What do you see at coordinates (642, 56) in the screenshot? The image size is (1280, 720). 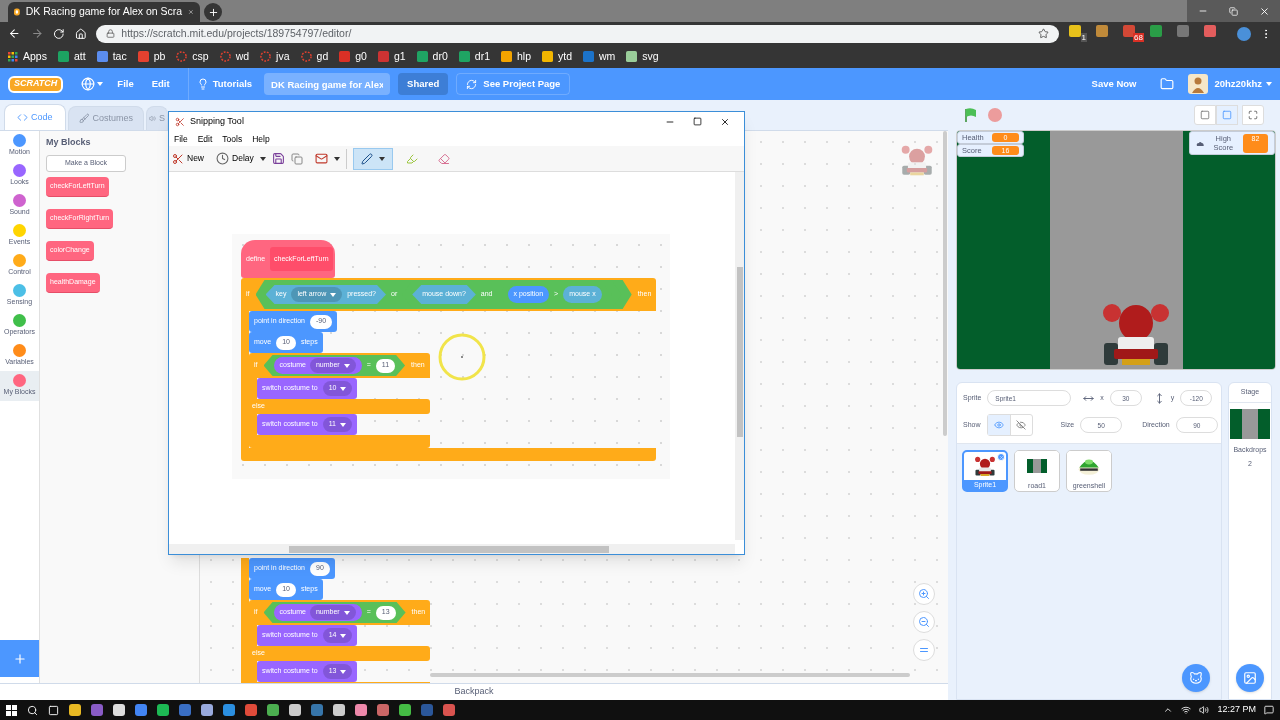 I see `bookmark: svg` at bounding box center [642, 56].